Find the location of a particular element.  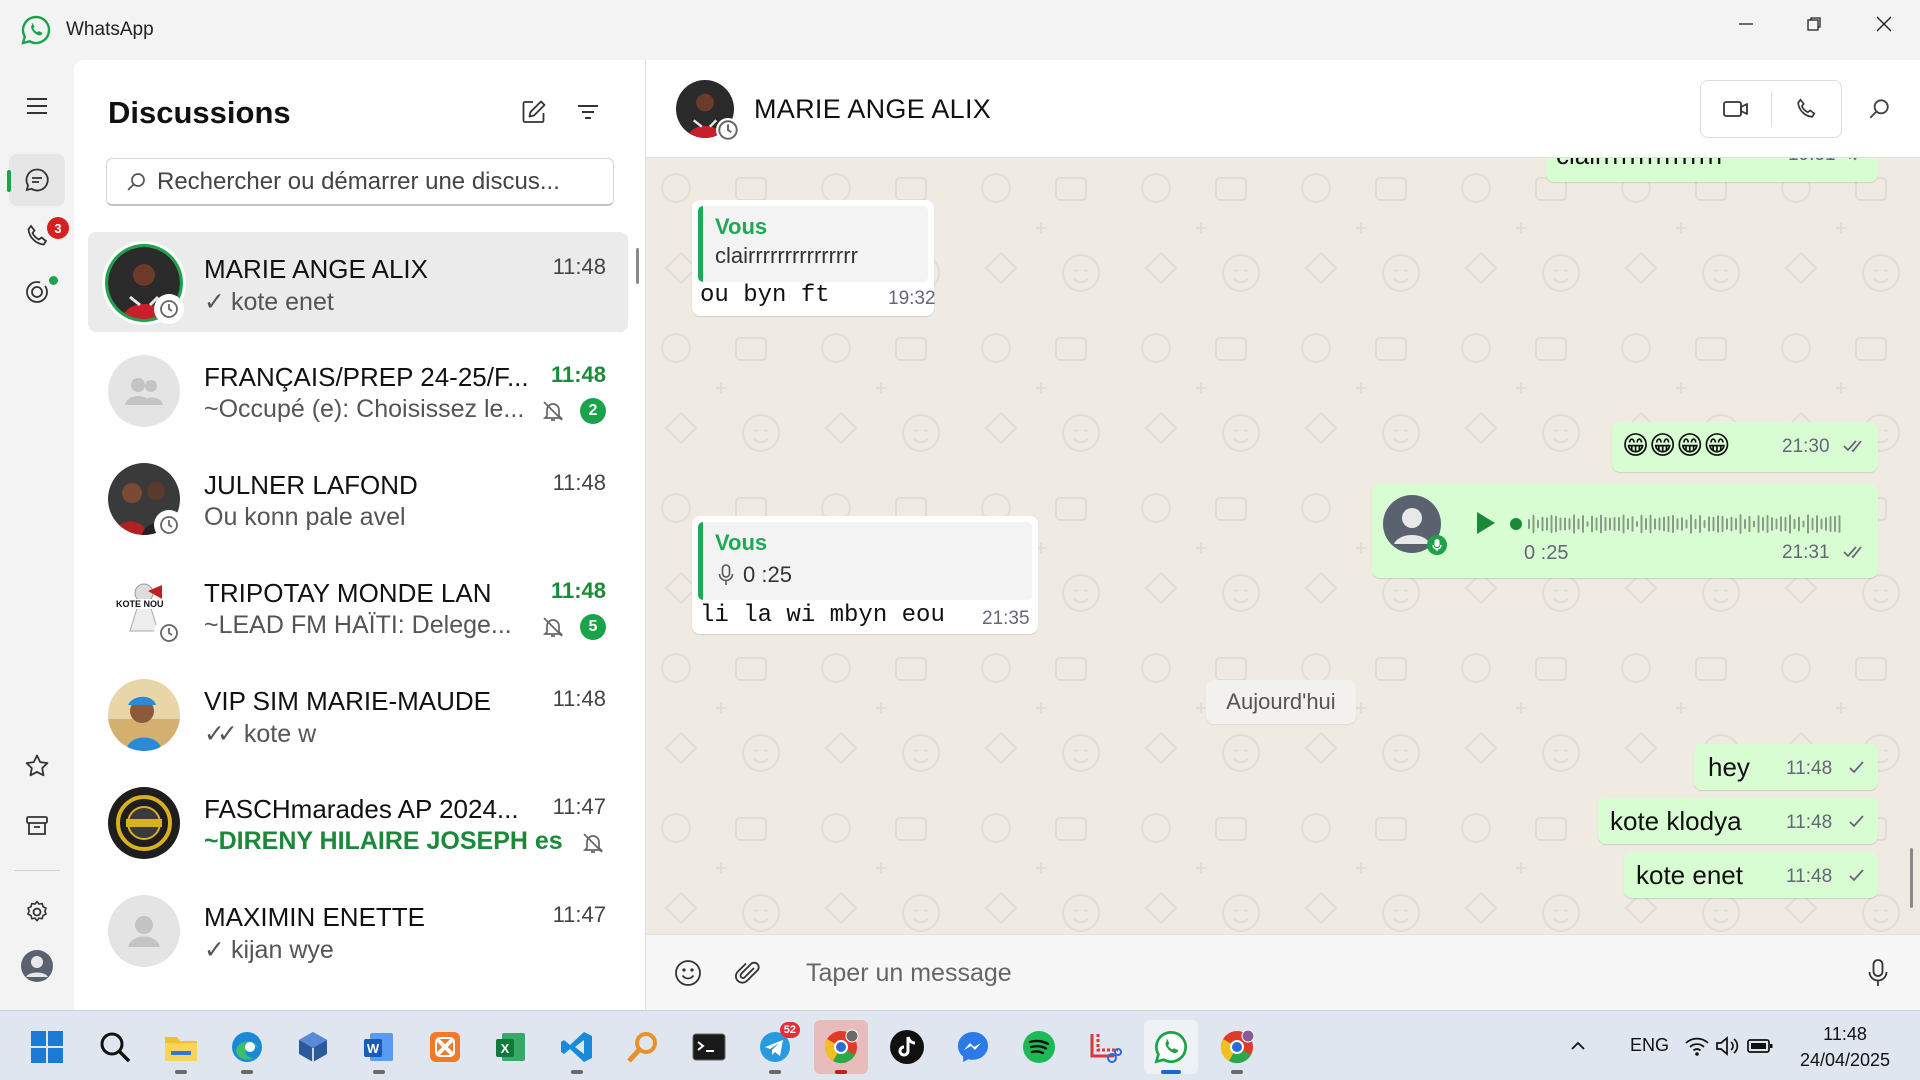

tiktok-app is located at coordinates (907, 1047).